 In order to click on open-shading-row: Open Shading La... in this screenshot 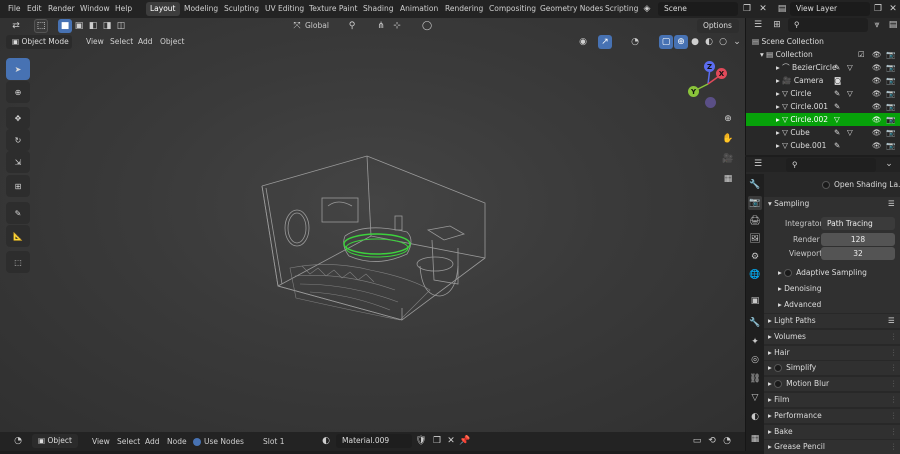, I will do `click(832, 185)`.